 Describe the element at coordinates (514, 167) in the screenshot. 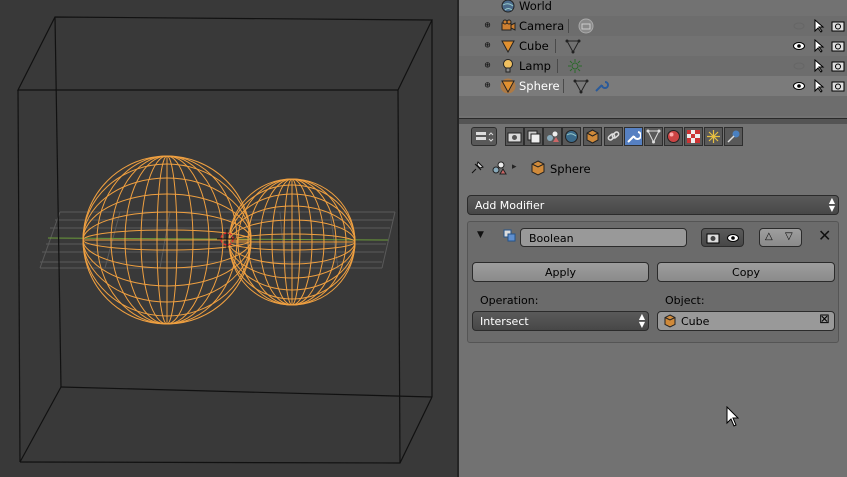

I see `breadcrumb-arrow-icon: ▸` at that location.